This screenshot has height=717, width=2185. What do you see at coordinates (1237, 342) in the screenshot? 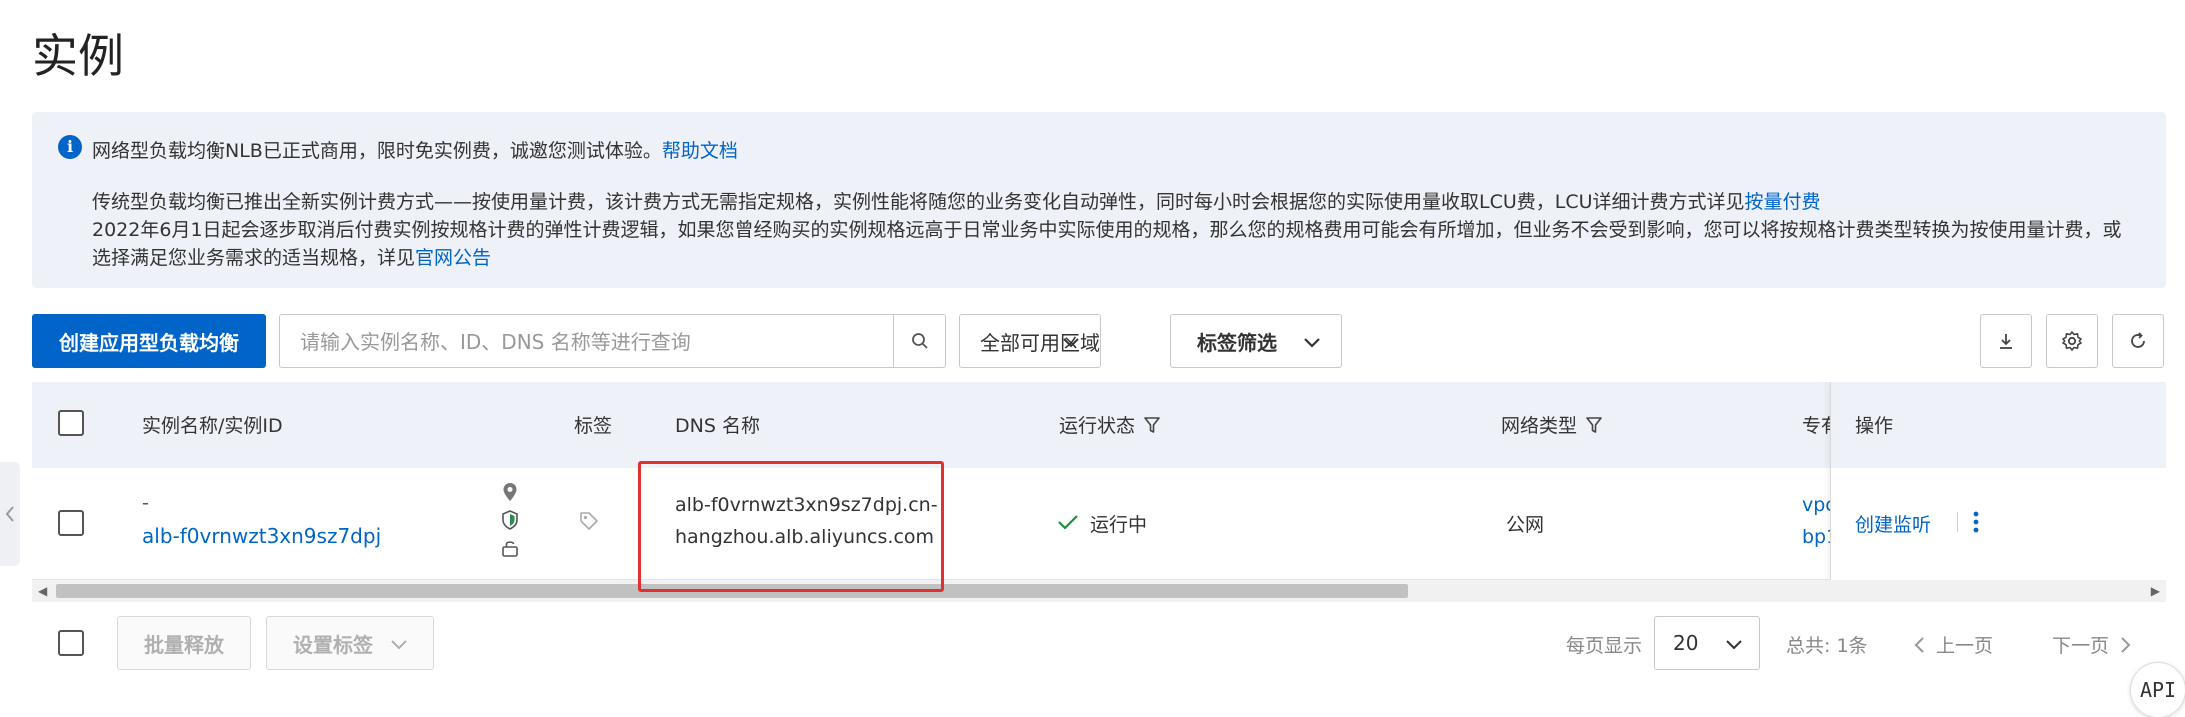
I see `tag-filter-label: 标签筛选` at bounding box center [1237, 342].